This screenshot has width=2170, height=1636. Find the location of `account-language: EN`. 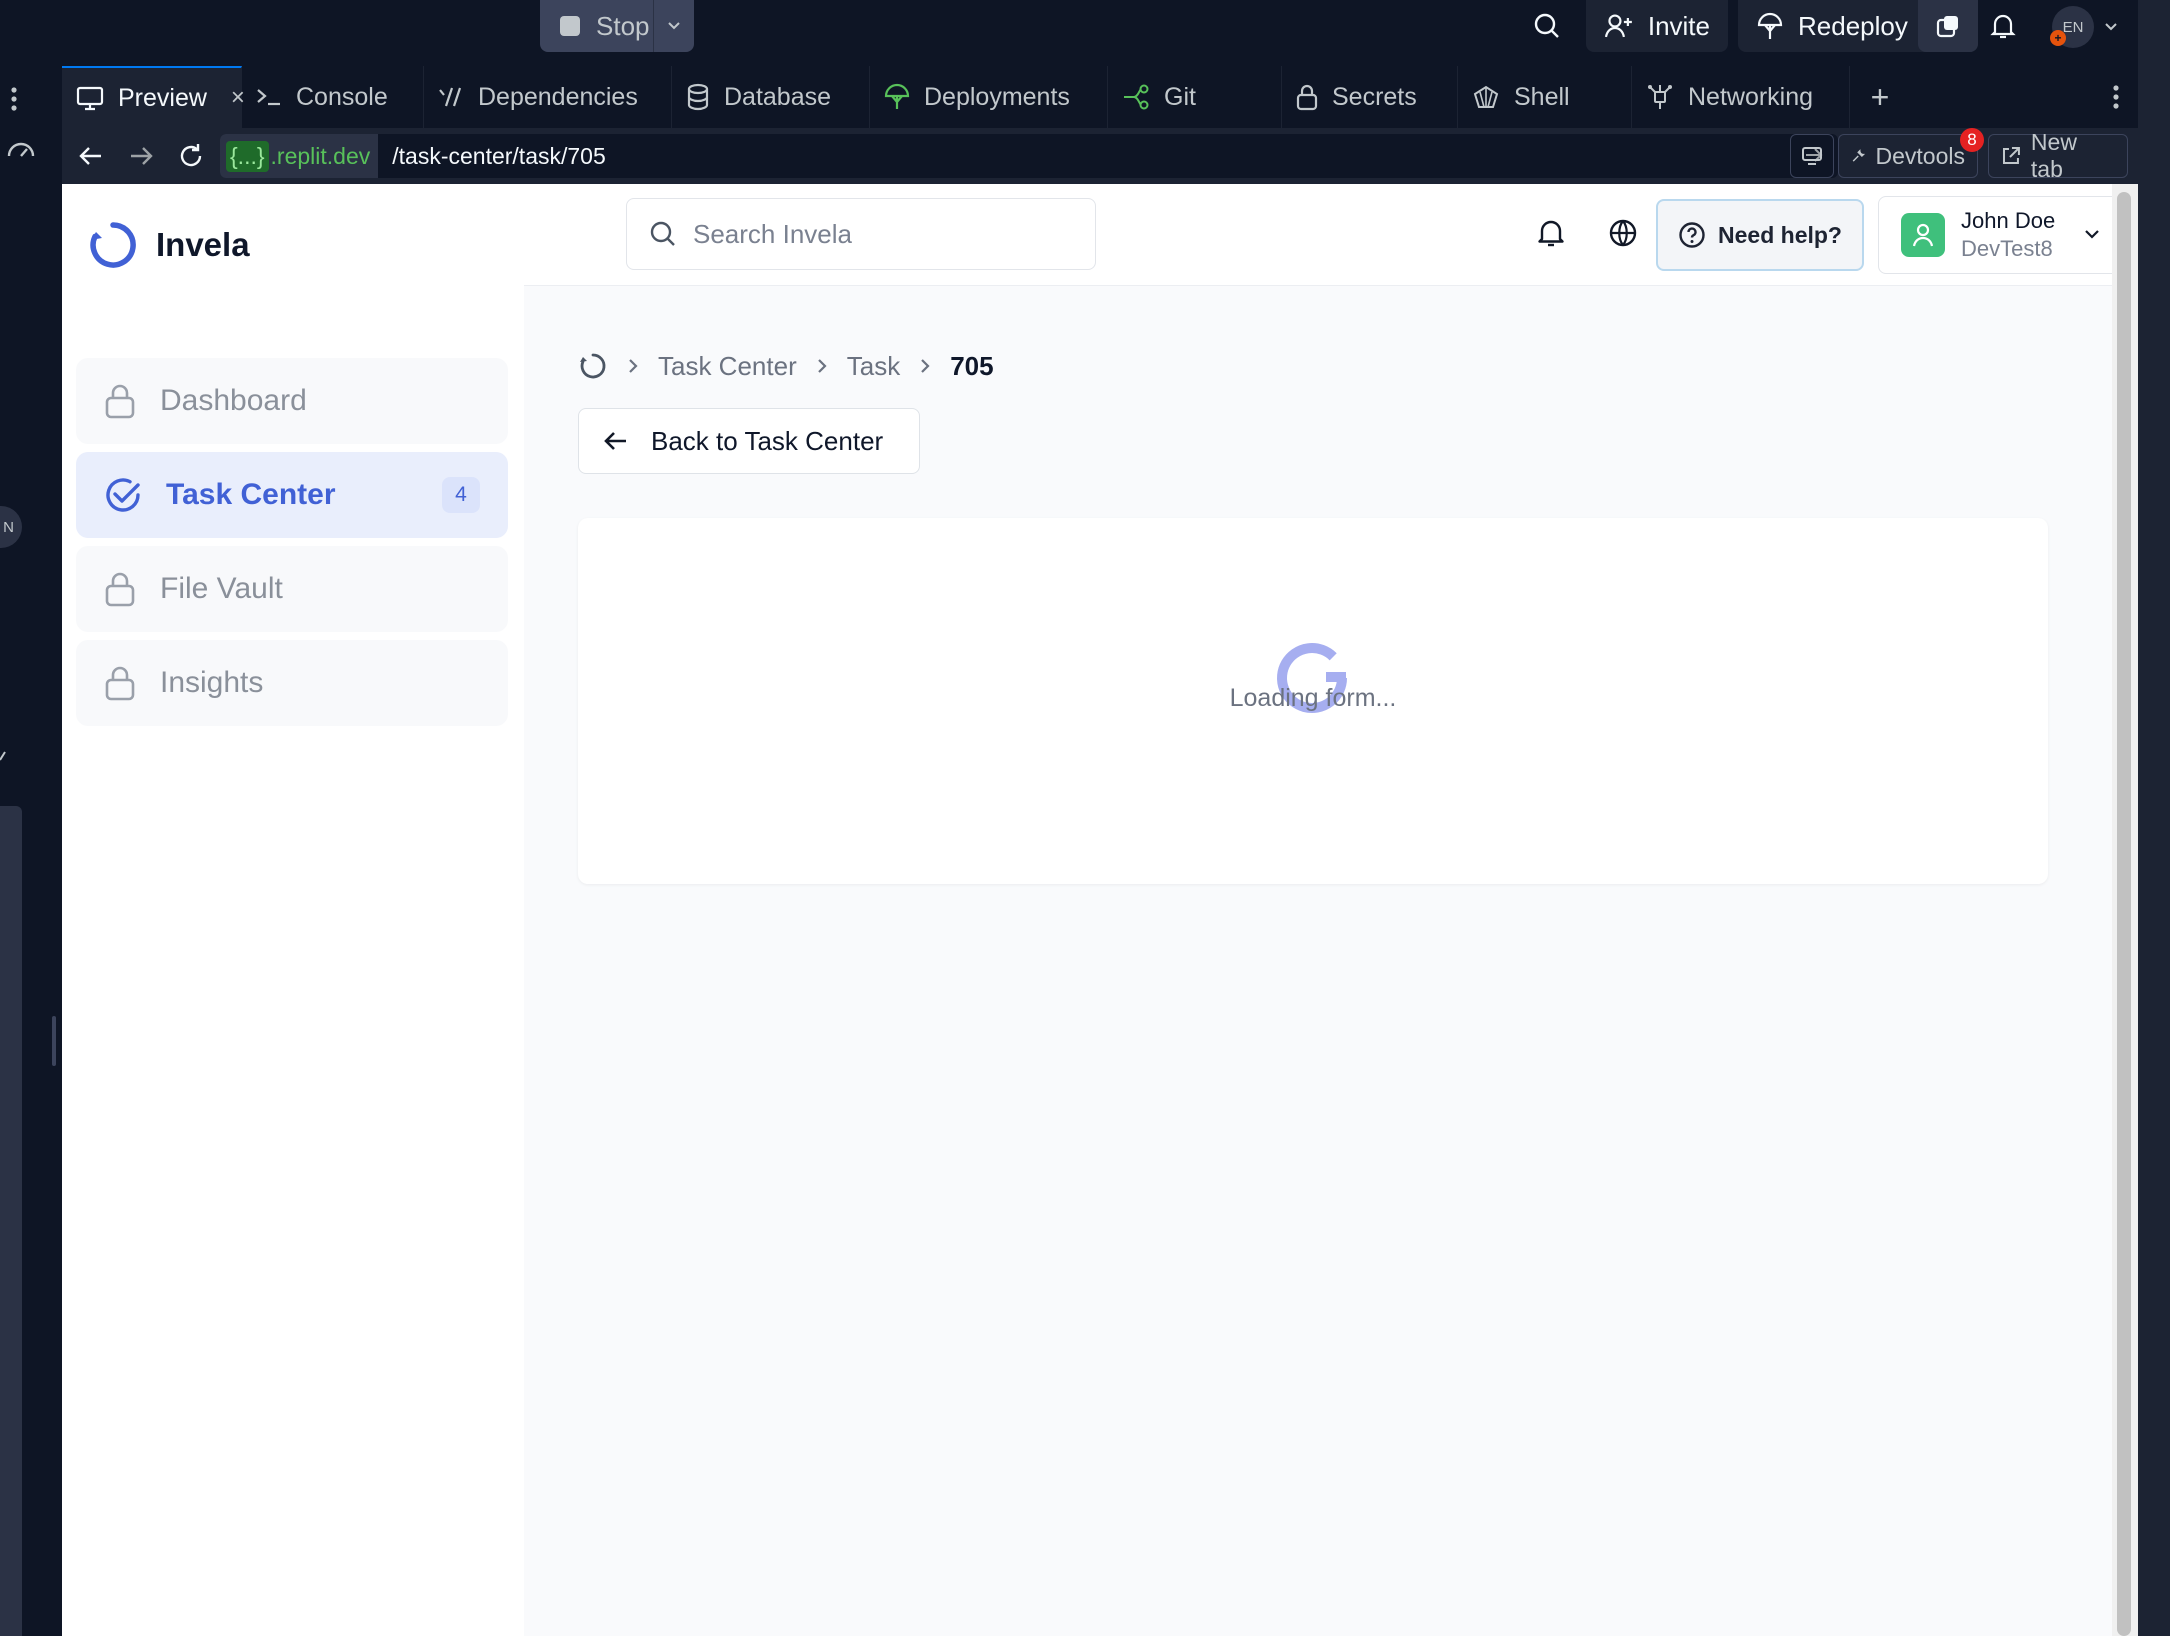

account-language: EN is located at coordinates (2073, 27).